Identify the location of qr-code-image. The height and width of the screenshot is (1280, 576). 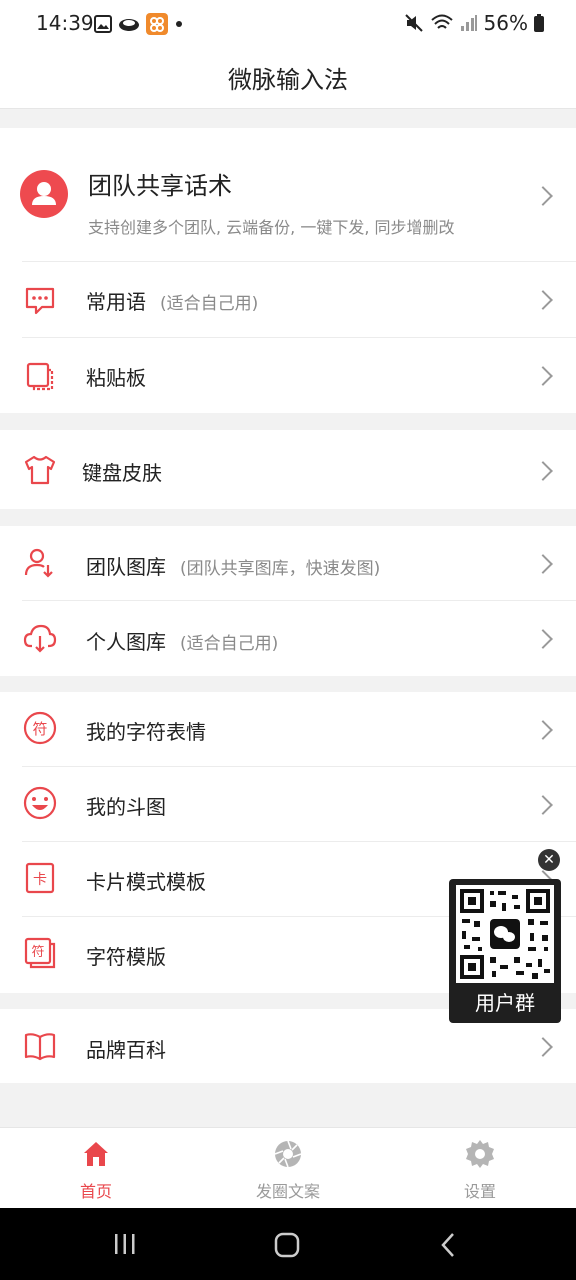
(505, 934).